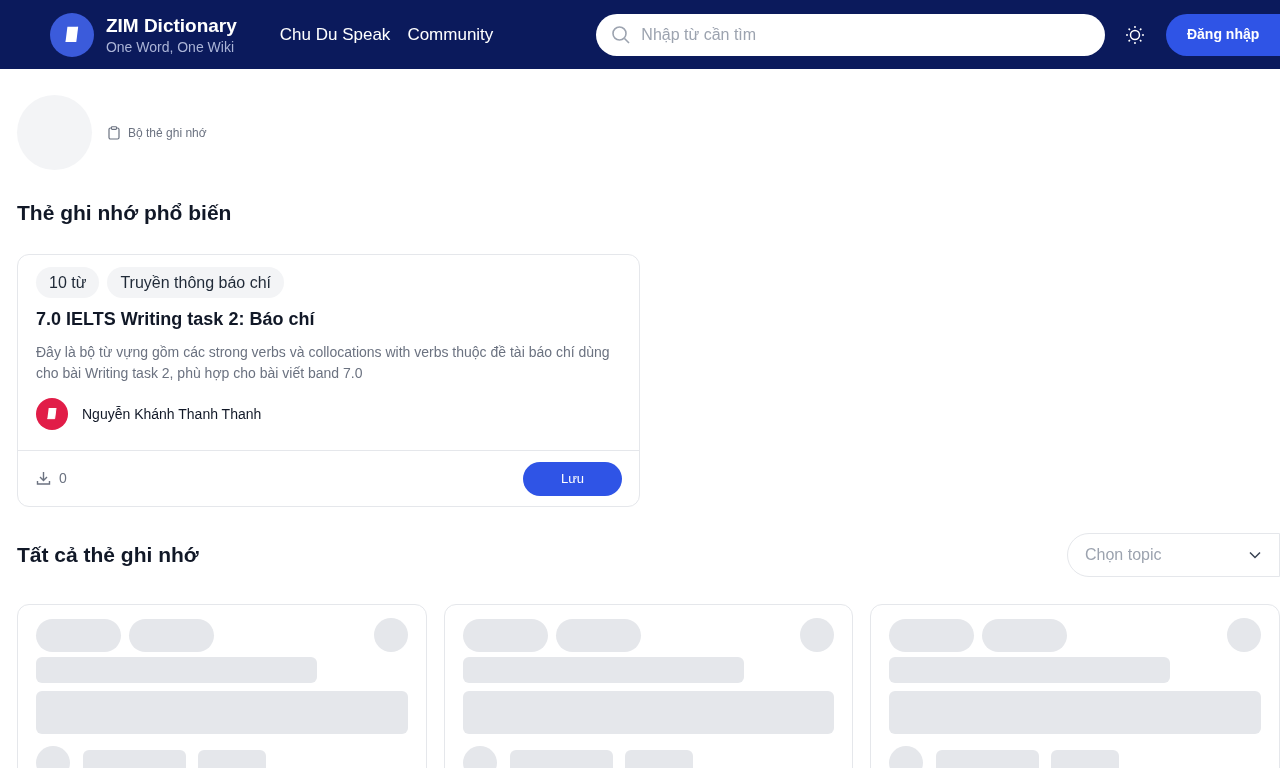  I want to click on section-heading: Thẻ ghi nhớ phổ biến, so click(124, 213).